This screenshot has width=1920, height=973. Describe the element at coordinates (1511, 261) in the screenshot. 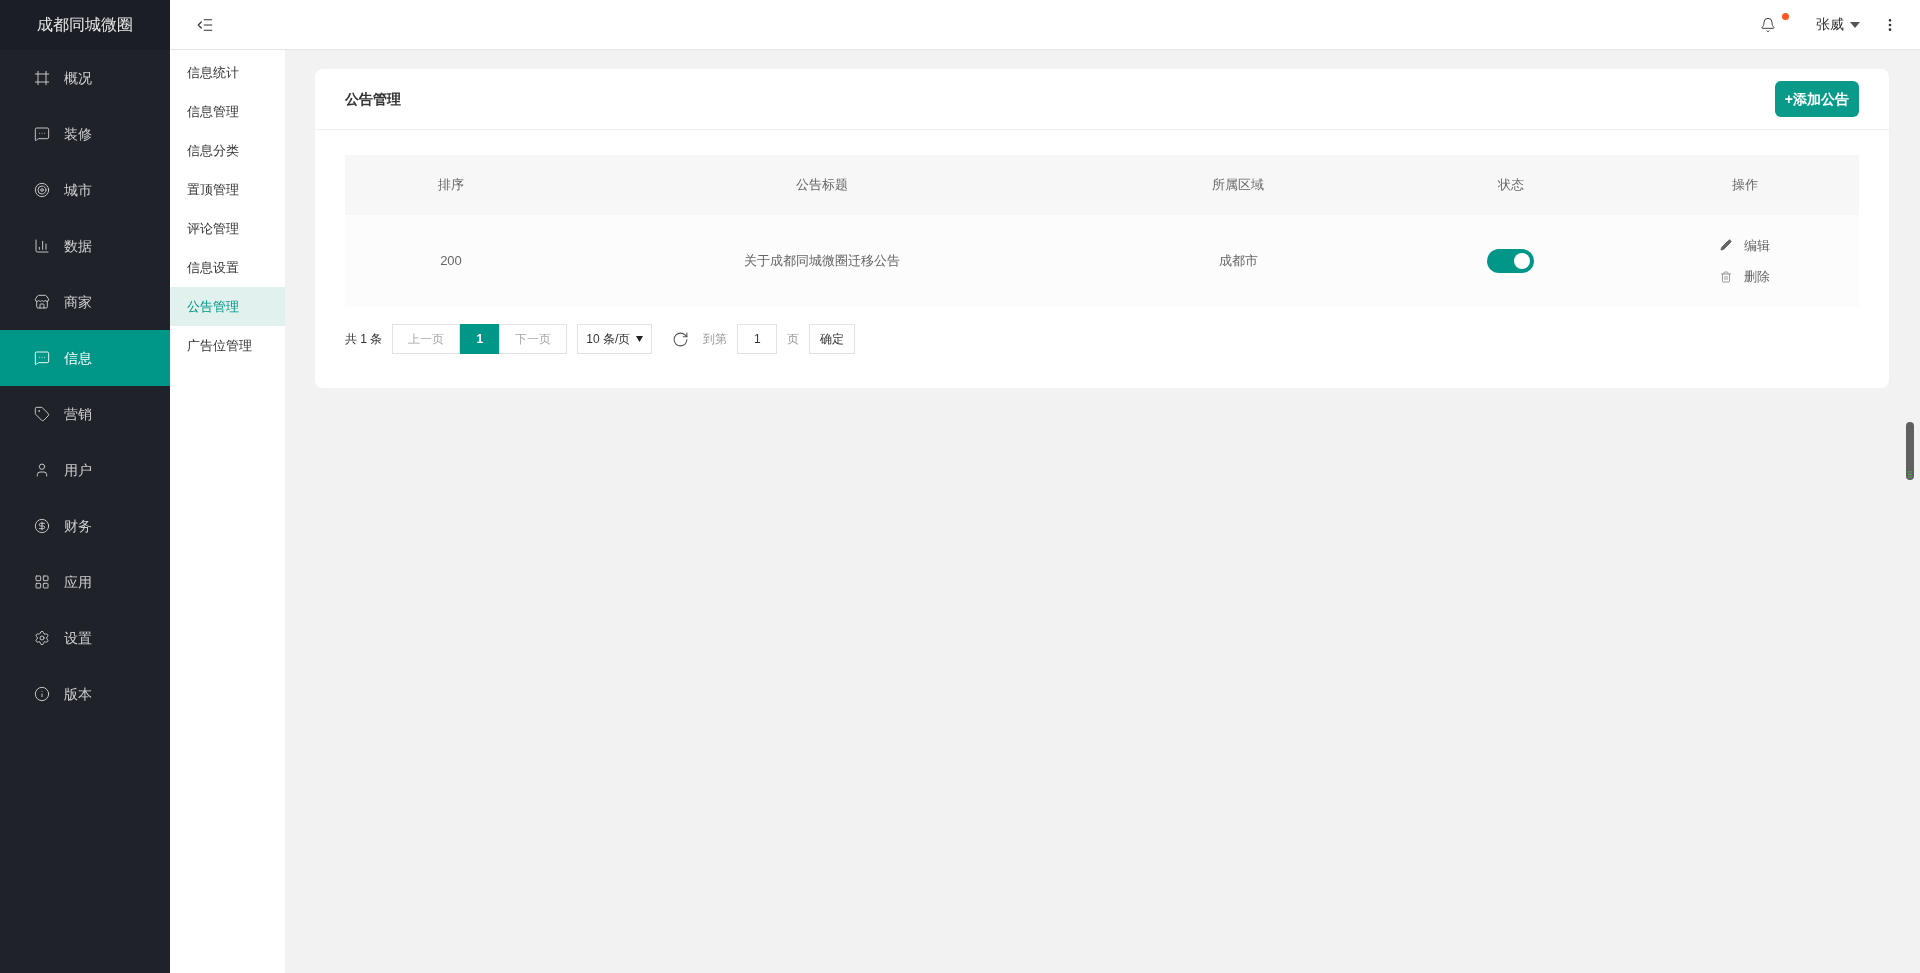

I see `status-toggle` at that location.